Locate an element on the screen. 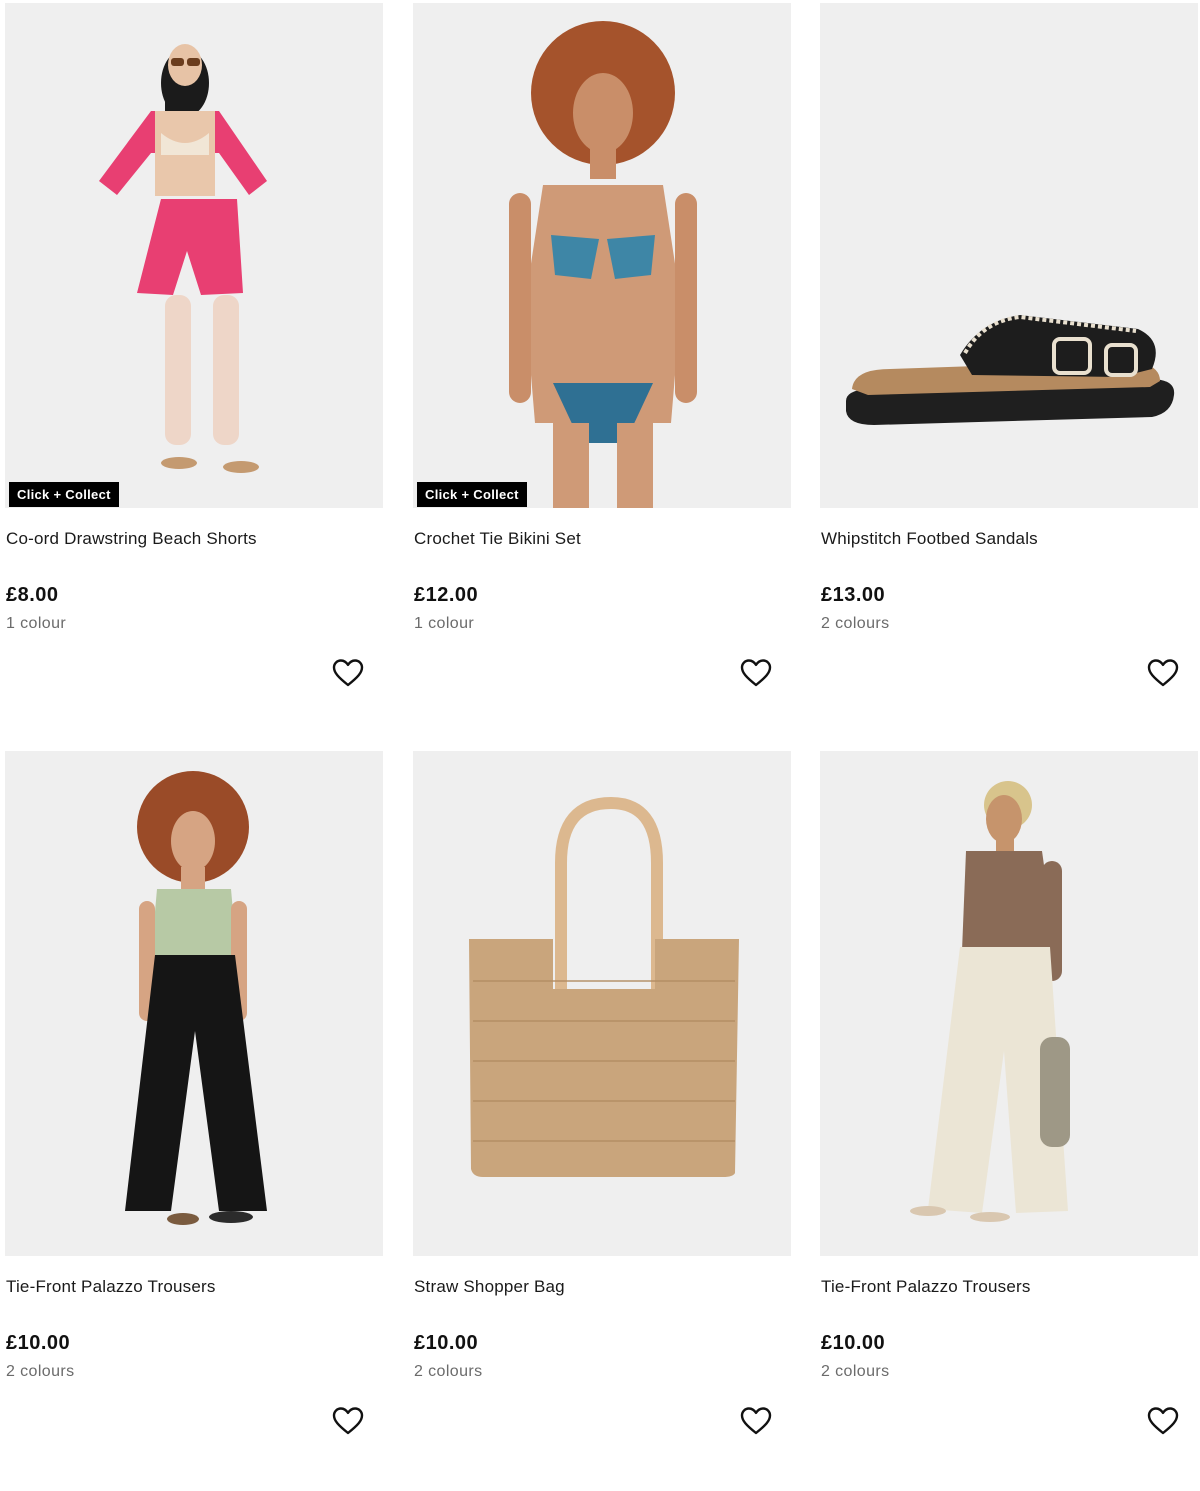 Image resolution: width=1200 pixels, height=1491 pixels. model-black-palazzo-trousers-image is located at coordinates (194, 1003).